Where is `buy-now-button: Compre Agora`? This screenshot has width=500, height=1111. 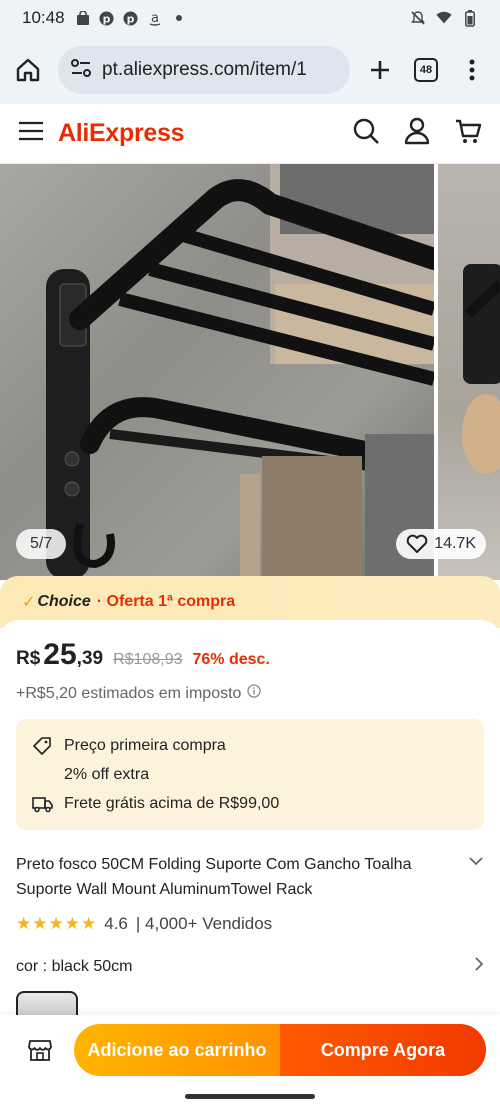
buy-now-button: Compre Agora is located at coordinates (383, 1050).